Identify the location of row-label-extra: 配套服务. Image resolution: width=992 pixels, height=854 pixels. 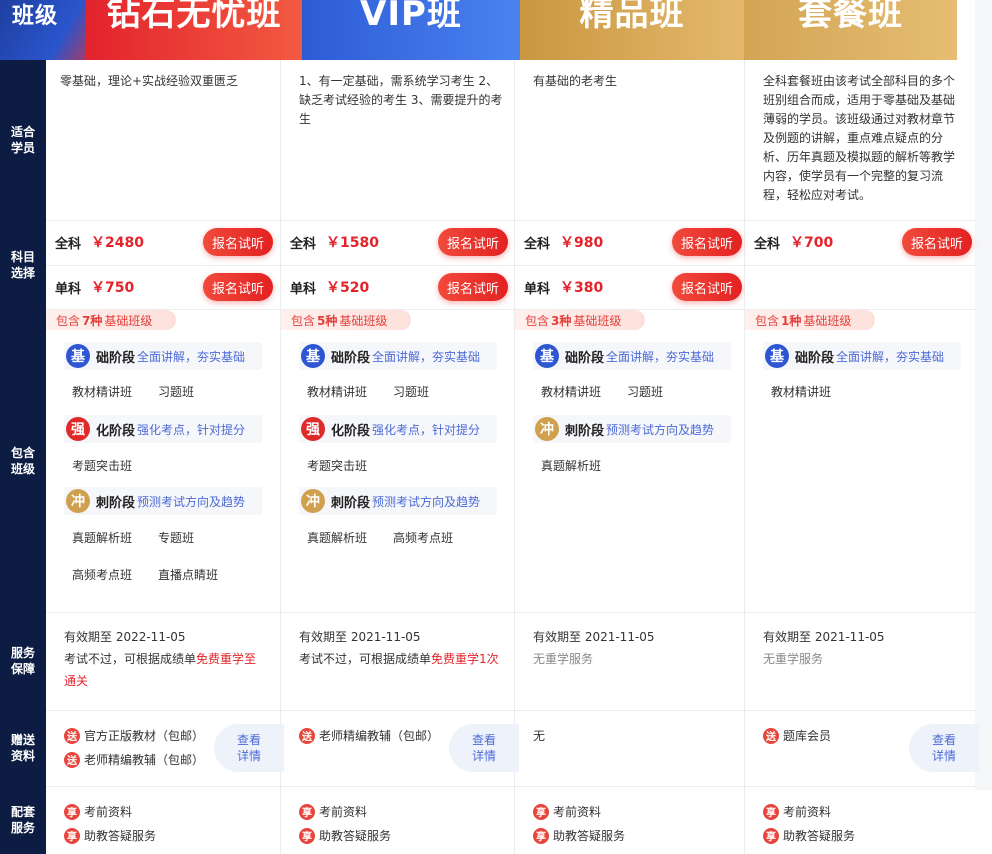
(22, 820).